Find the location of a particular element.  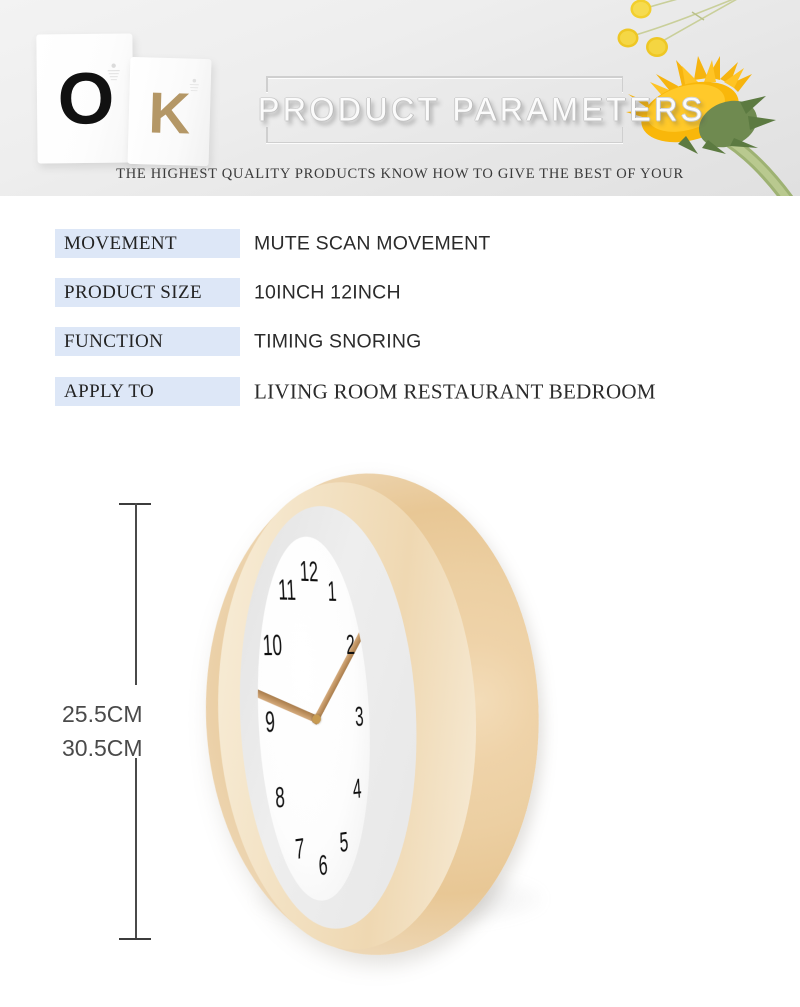

clock-hour-hand is located at coordinates (285, 705).